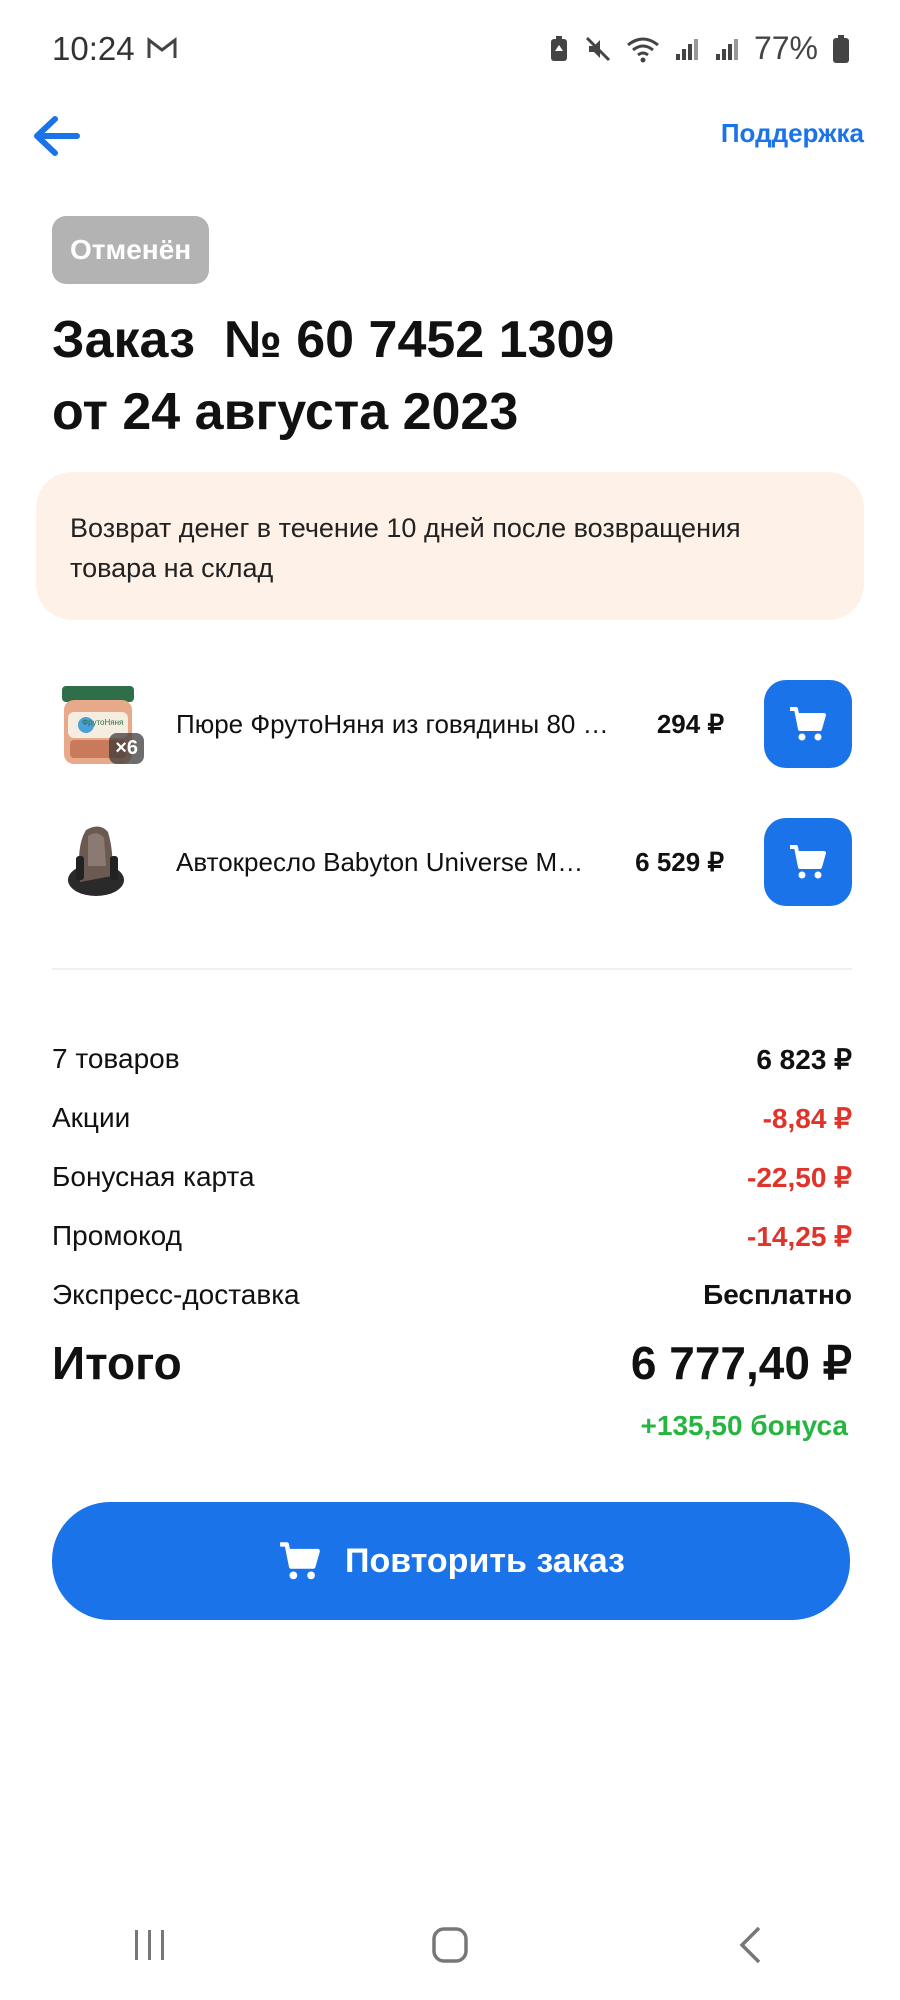 This screenshot has height=2000, width=900. I want to click on summary-value: -22,50 ₽, so click(799, 1177).